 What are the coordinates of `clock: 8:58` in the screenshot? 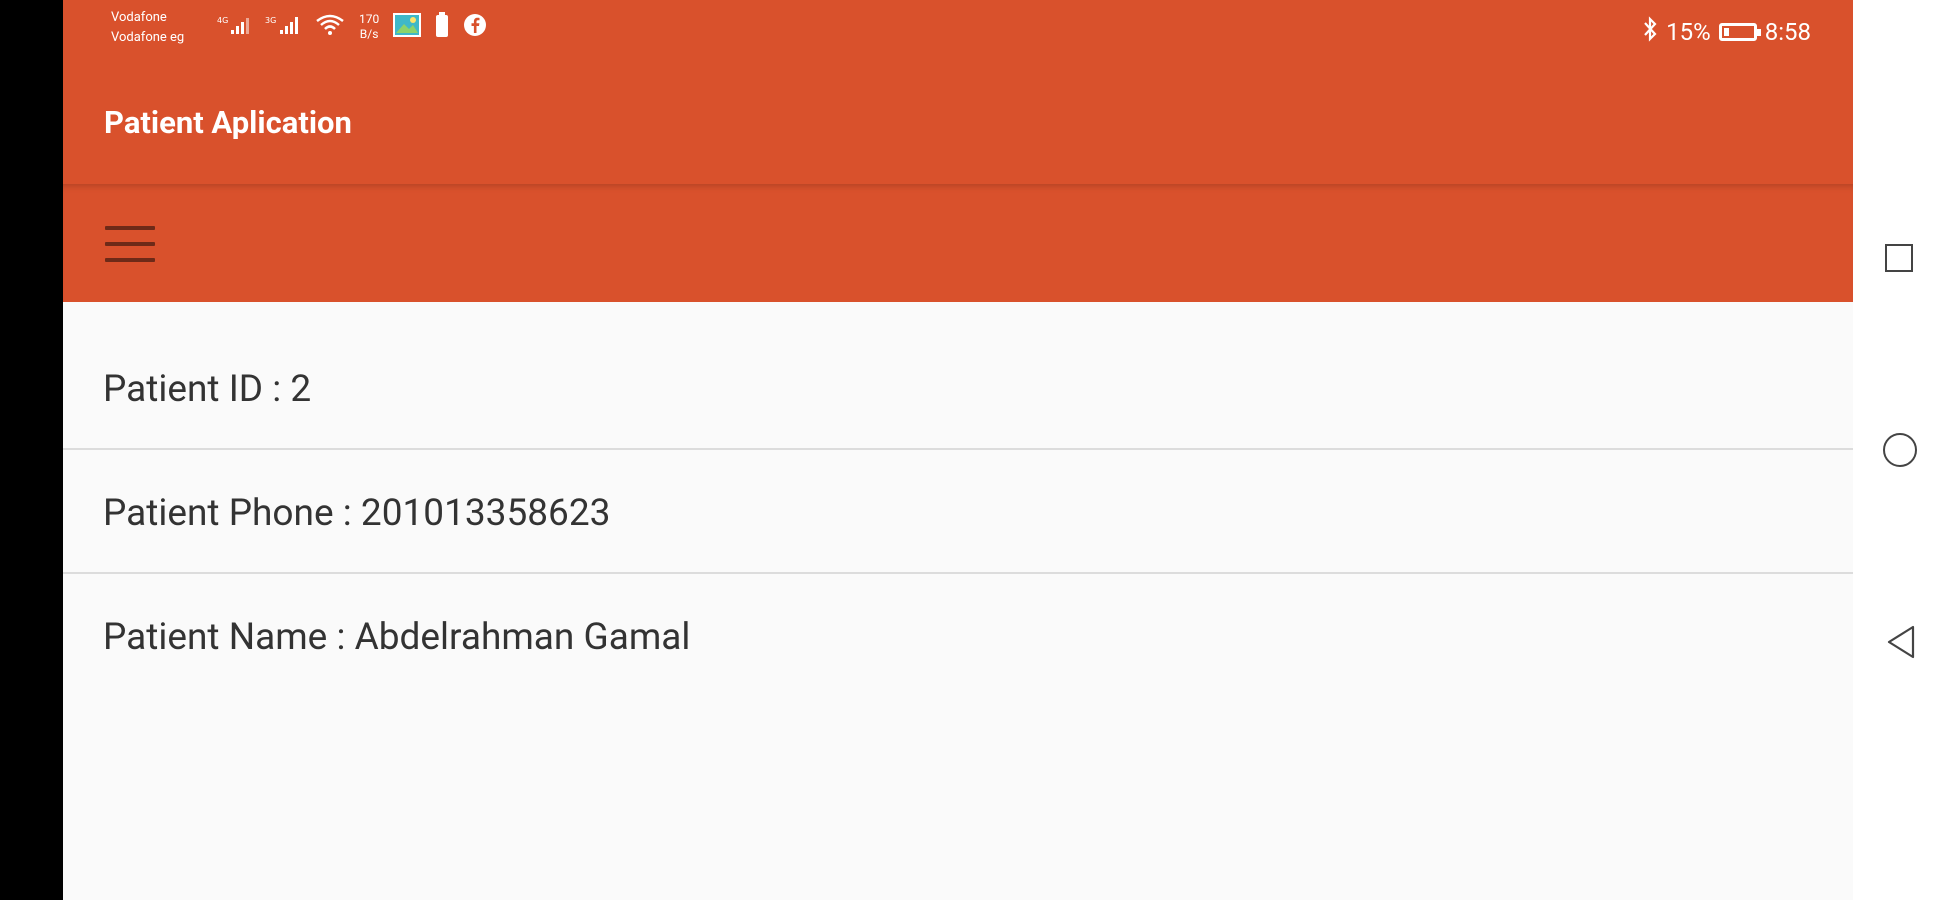 It's located at (1787, 32).